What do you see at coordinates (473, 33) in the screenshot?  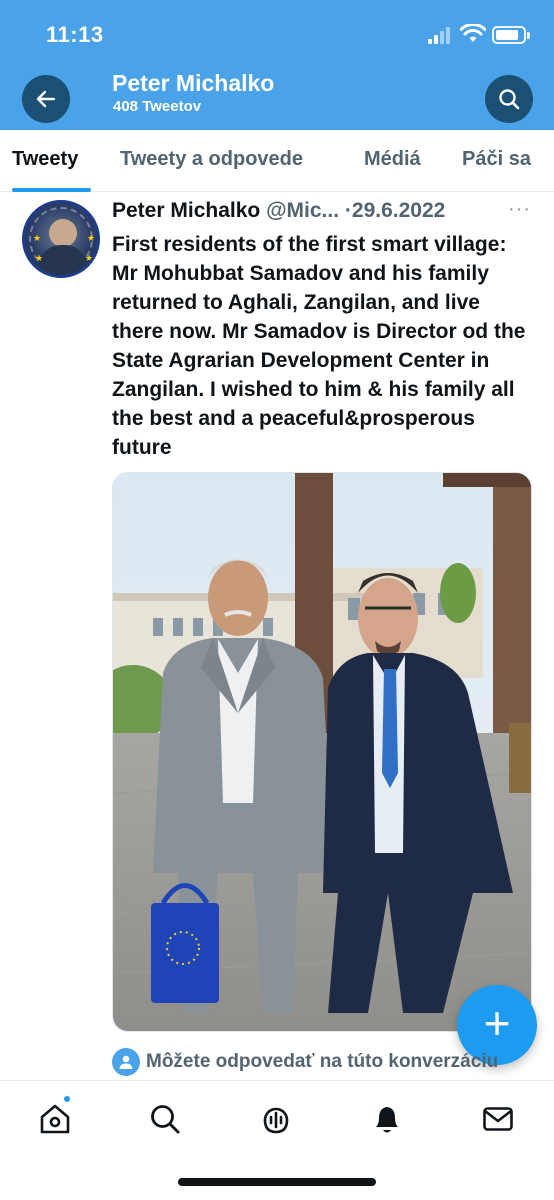 I see `wifi-icon` at bounding box center [473, 33].